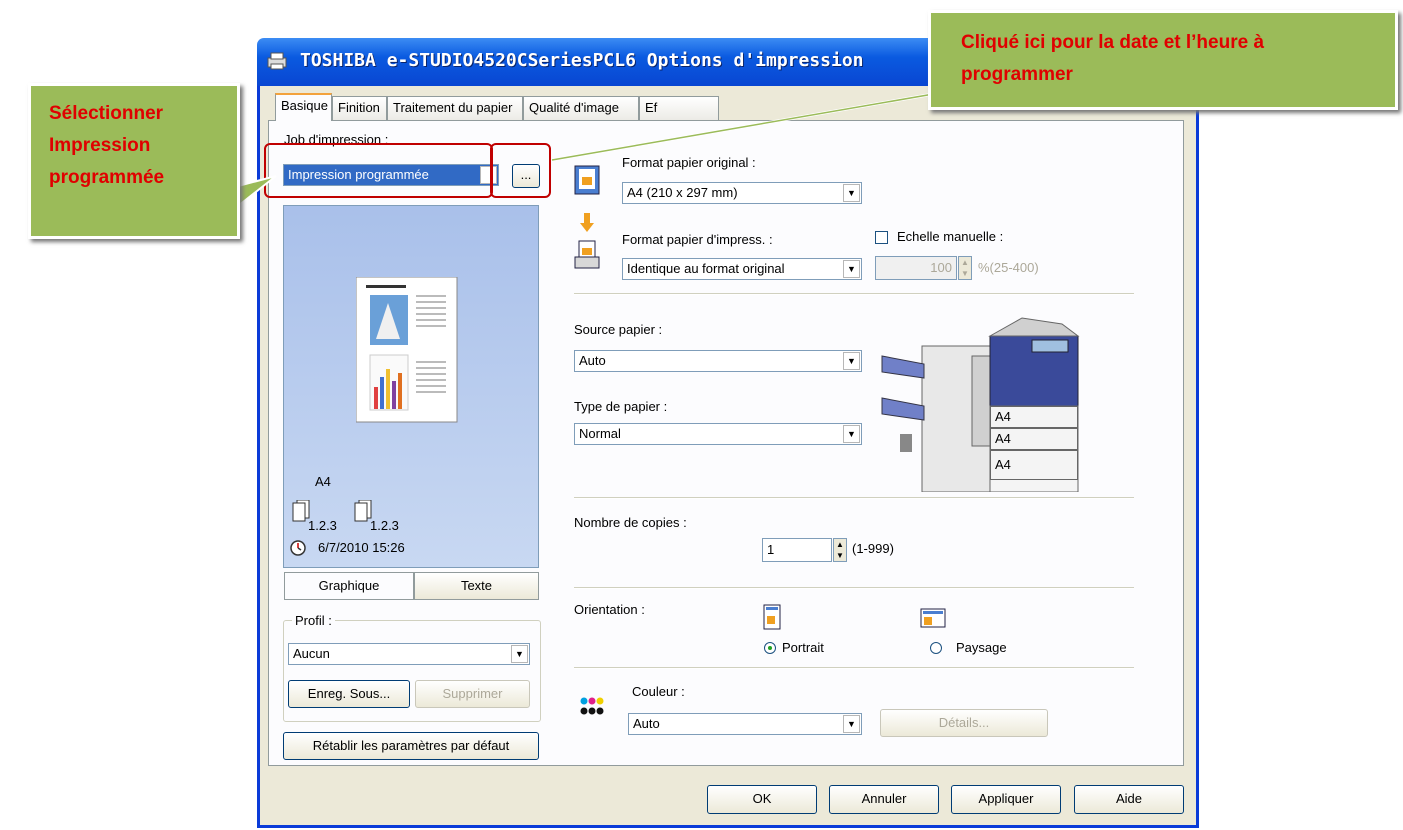 Image resolution: width=1403 pixels, height=830 pixels. I want to click on callout-select-job: Sélectionner Impression programmée, so click(134, 161).